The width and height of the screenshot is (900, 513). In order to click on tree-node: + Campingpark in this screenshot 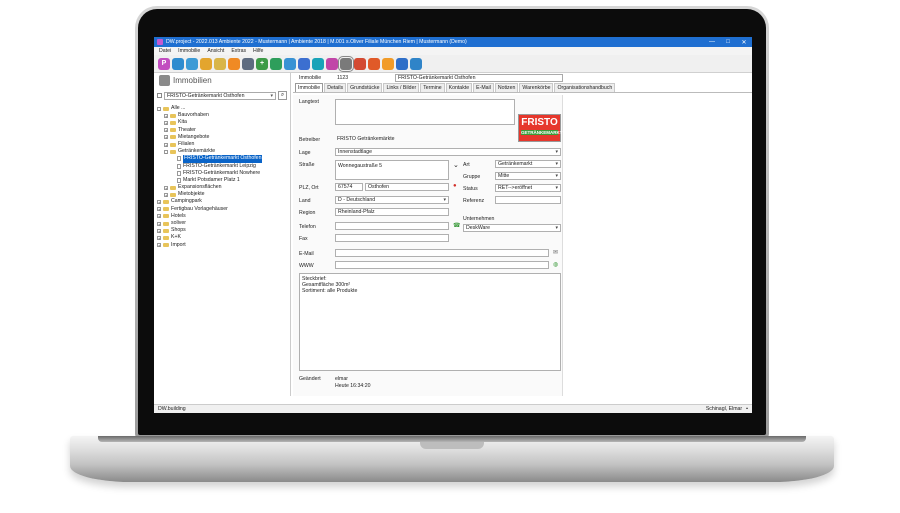, I will do `click(223, 201)`.